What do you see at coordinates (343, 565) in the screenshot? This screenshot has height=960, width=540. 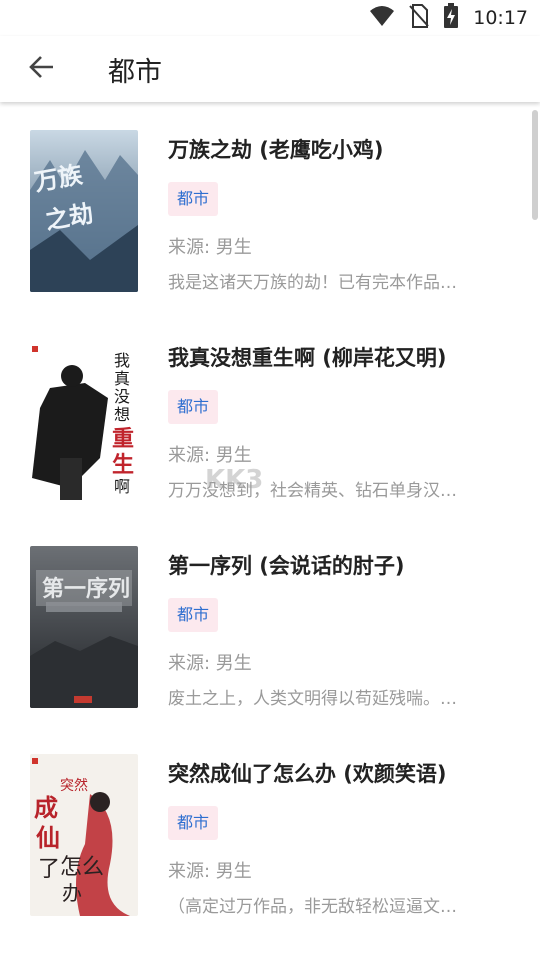 I see `book-title: 第一序列 (会说话的肘子)` at bounding box center [343, 565].